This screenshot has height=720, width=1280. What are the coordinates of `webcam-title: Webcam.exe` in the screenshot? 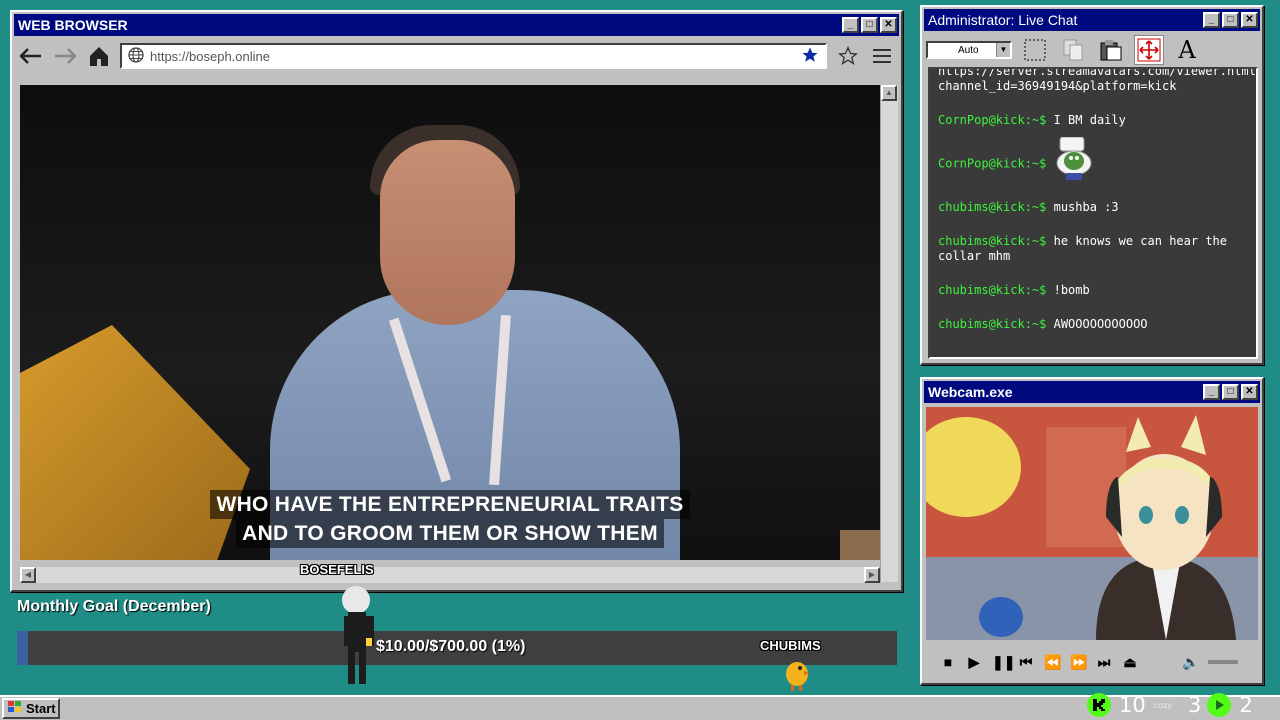 It's located at (970, 392).